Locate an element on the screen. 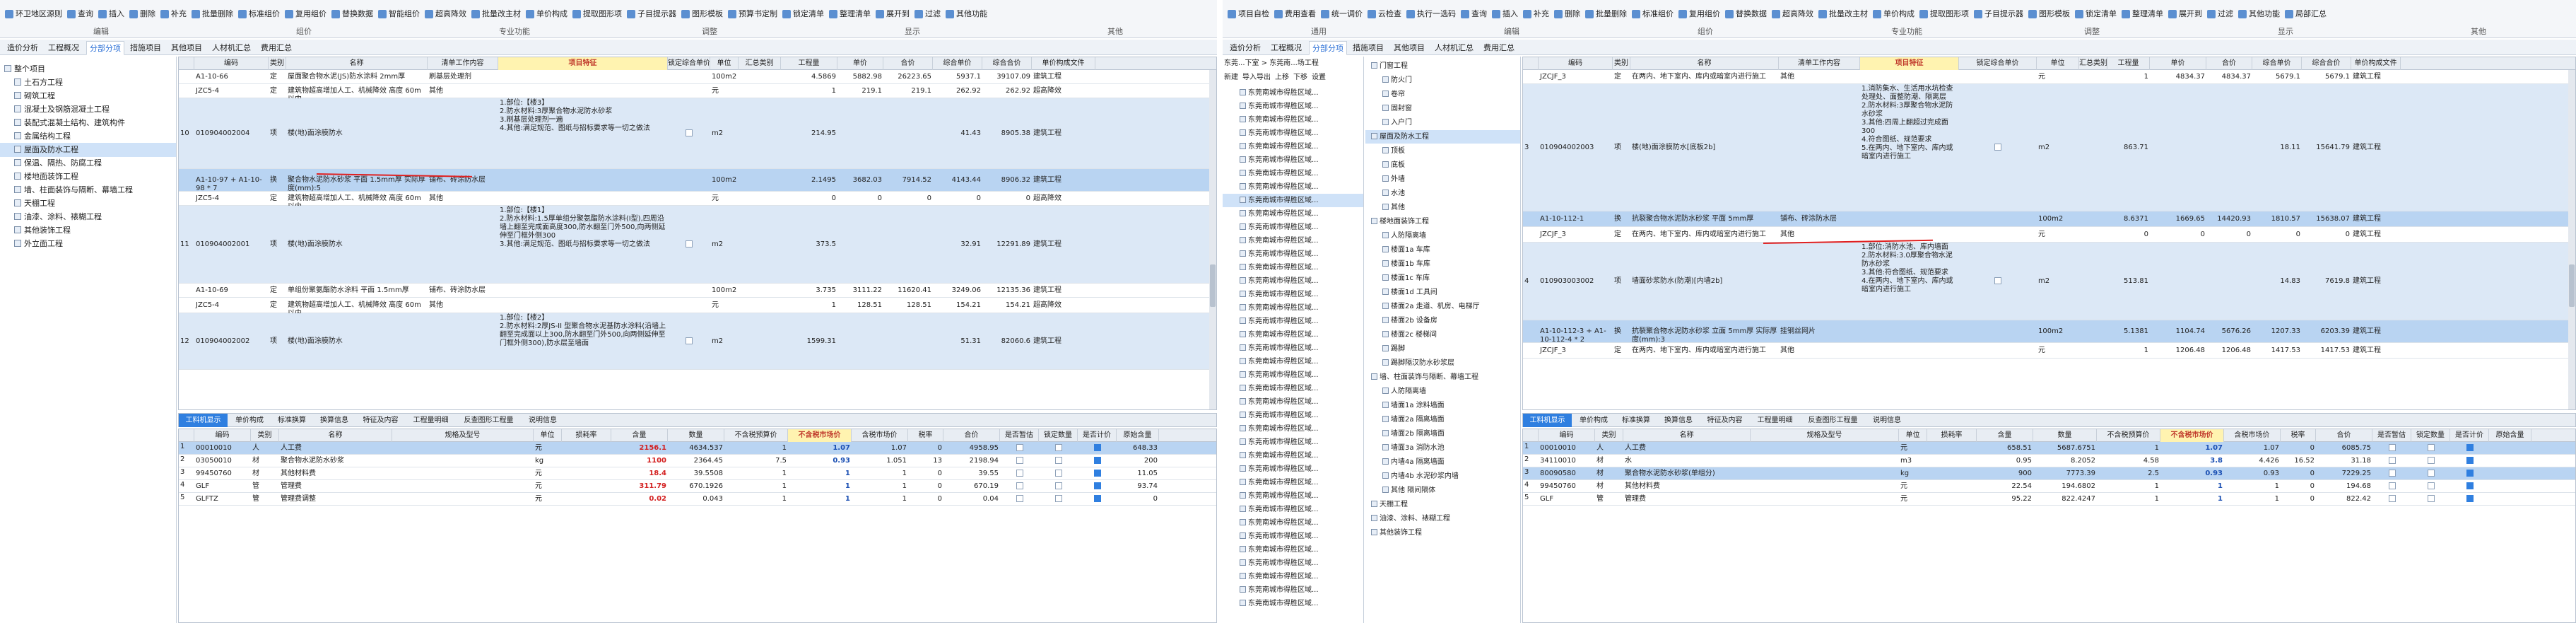  ribbon-button: 删除 is located at coordinates (142, 14).